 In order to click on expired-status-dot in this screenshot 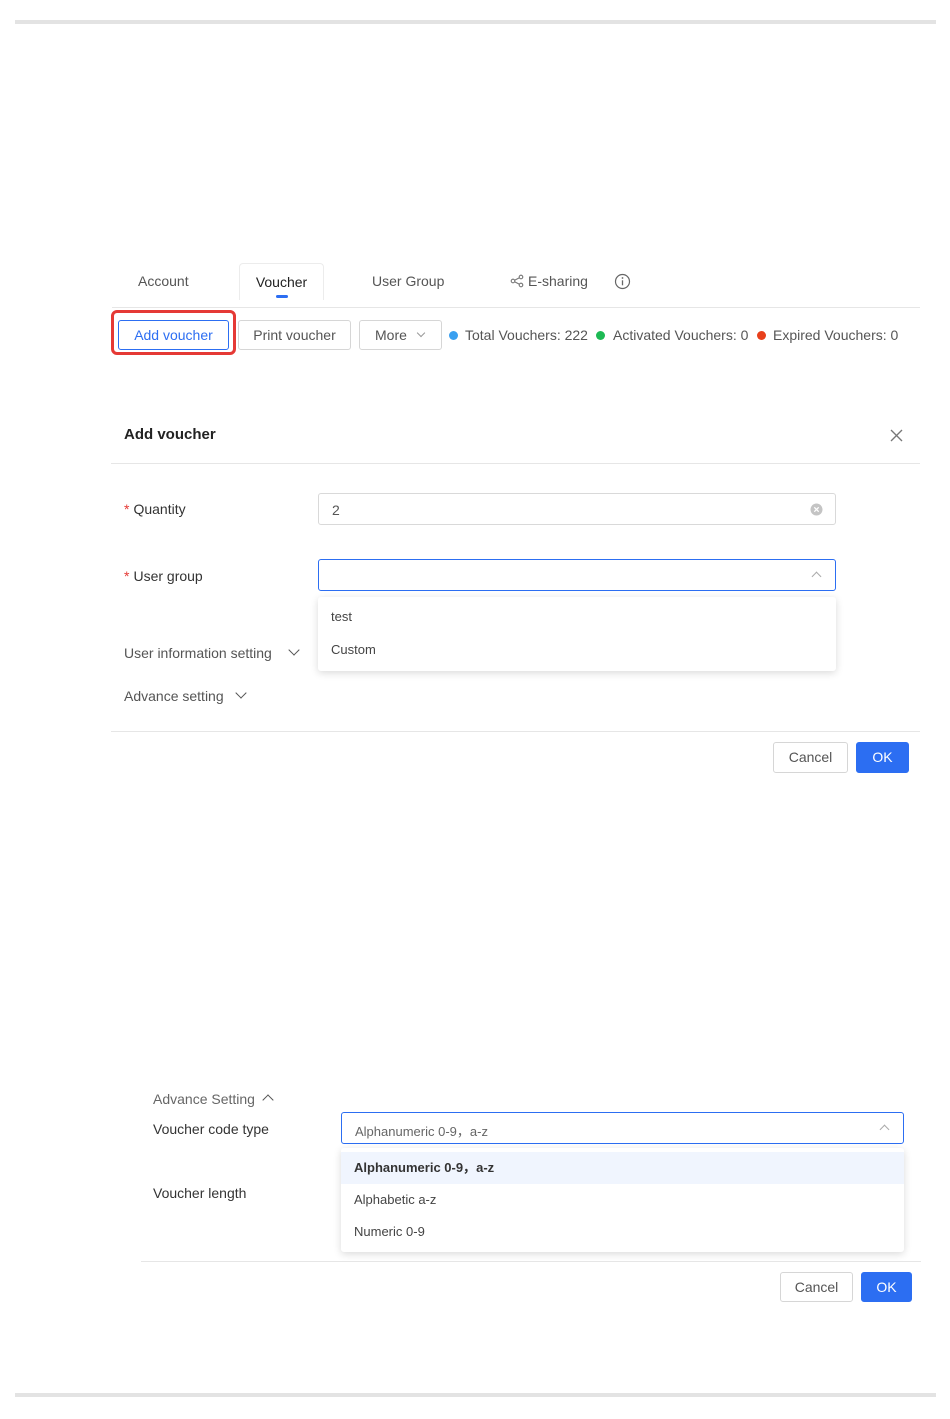, I will do `click(761, 335)`.